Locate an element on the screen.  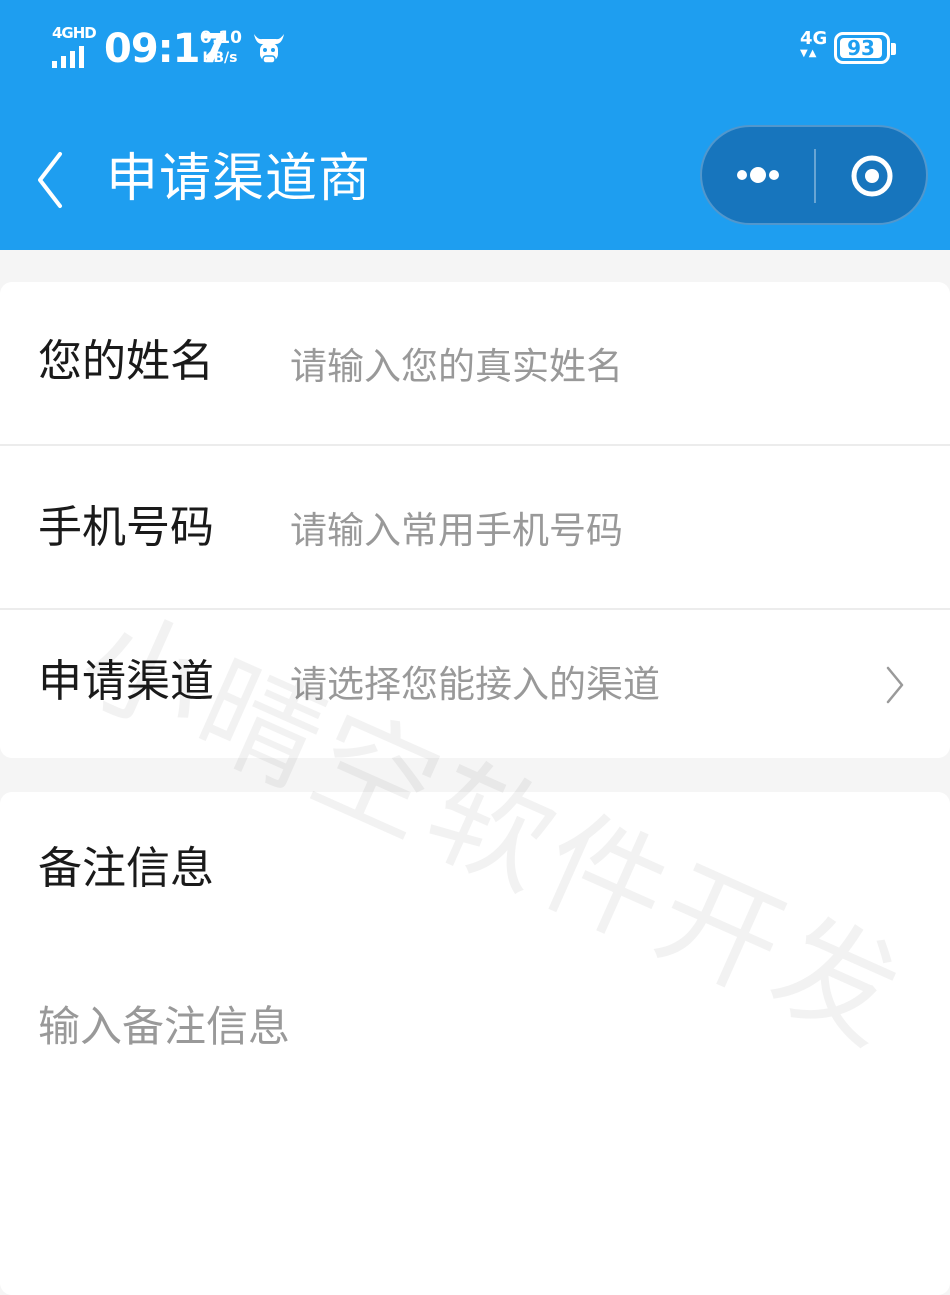
name-row: 您的姓名 请输入您的真实姓名 is located at coordinates (475, 362).